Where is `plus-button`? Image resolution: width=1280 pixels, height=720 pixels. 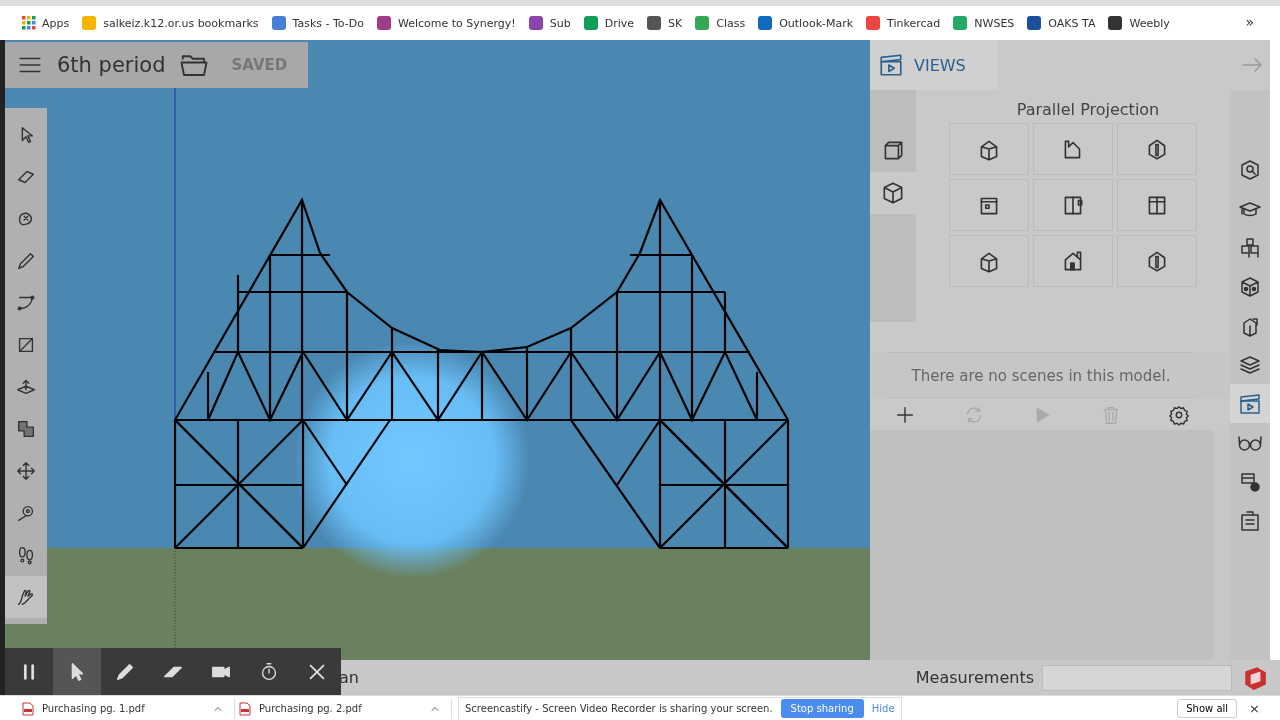 plus-button is located at coordinates (905, 415).